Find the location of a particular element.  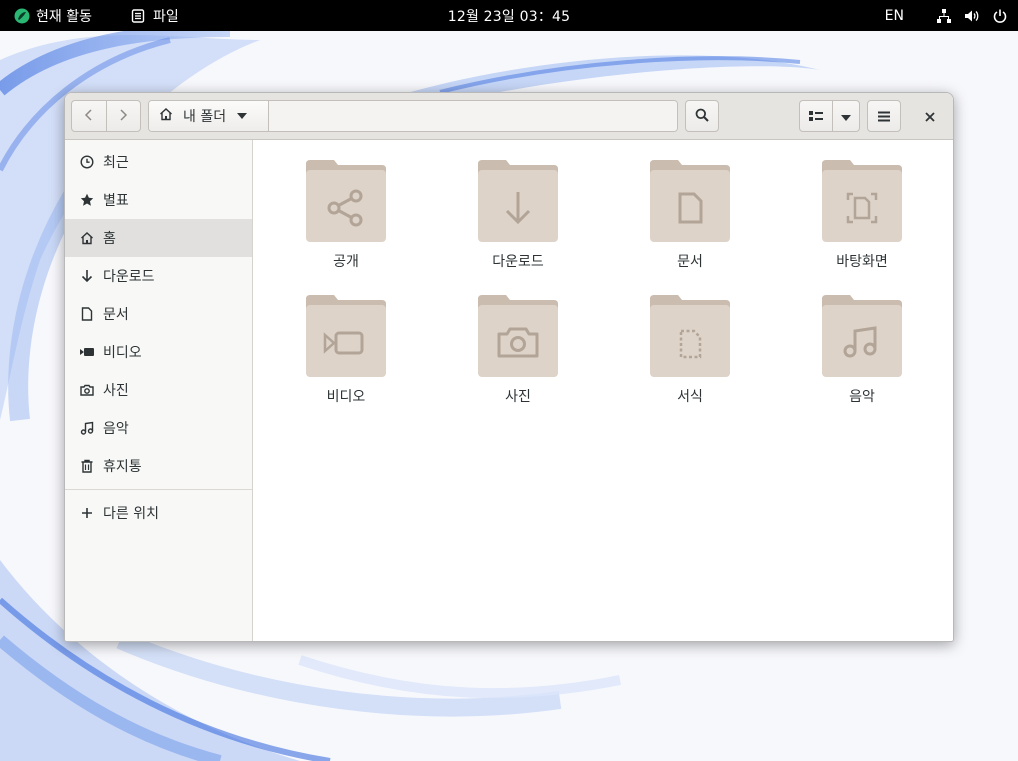

header-bar: 내 폴더 is located at coordinates (509, 116).